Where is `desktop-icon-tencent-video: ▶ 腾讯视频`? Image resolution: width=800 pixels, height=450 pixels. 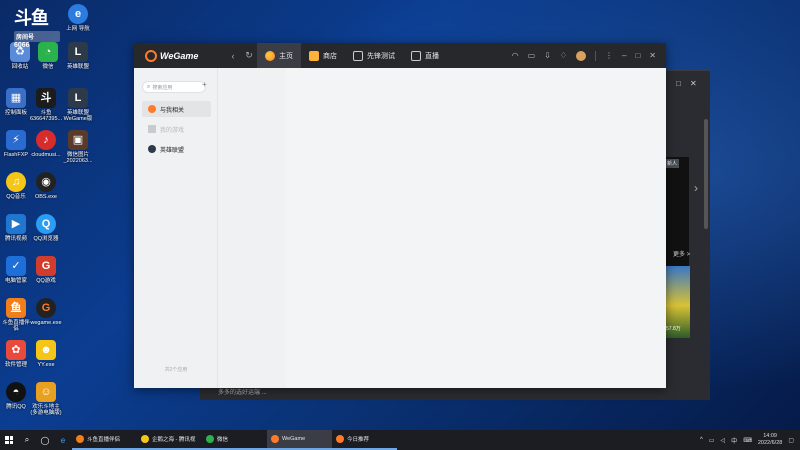 desktop-icon-tencent-video: ▶ 腾讯视频 is located at coordinates (16, 228).